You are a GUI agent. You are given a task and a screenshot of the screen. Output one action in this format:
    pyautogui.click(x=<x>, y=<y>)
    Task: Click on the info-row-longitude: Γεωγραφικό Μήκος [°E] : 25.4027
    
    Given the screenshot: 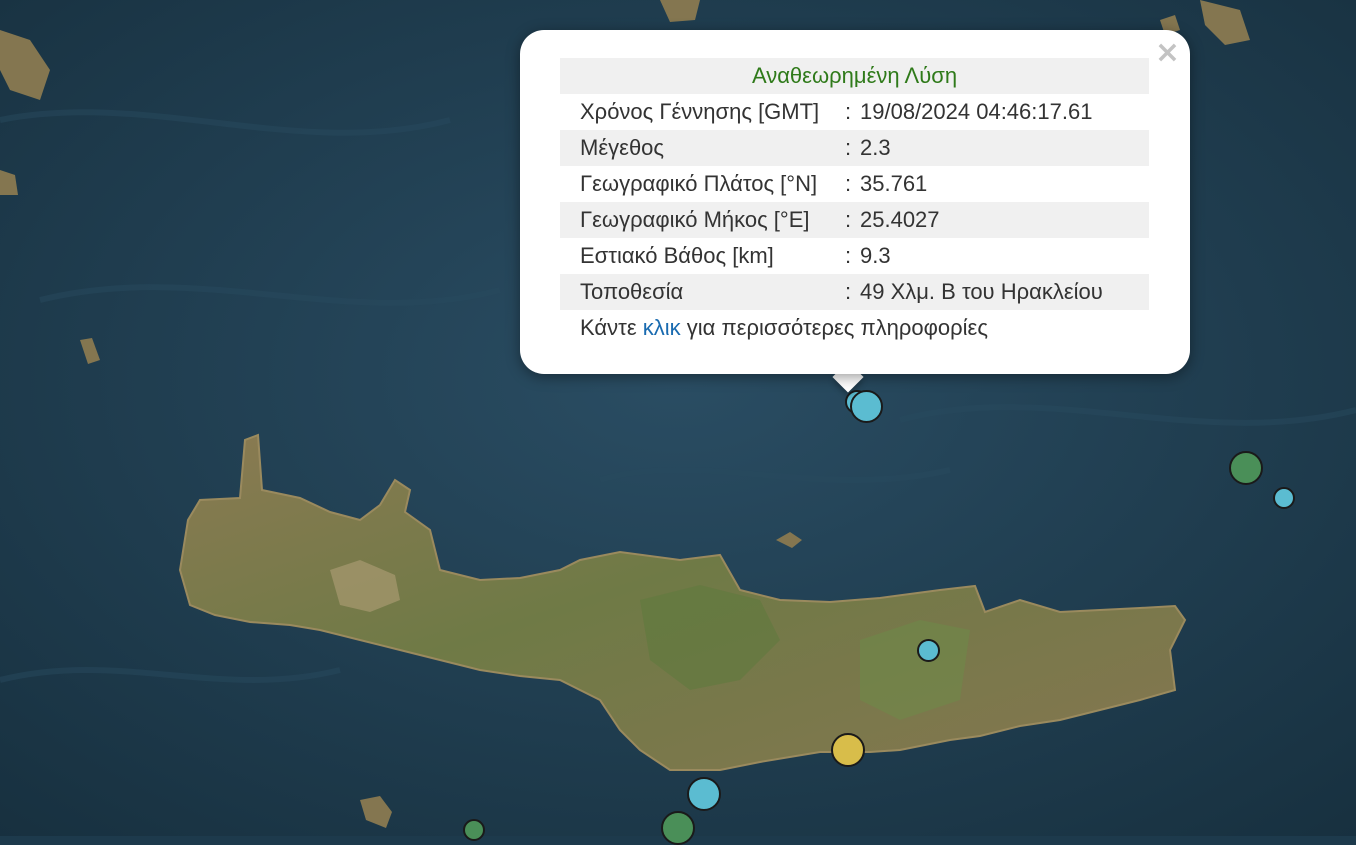 What is the action you would take?
    pyautogui.click(x=854, y=220)
    